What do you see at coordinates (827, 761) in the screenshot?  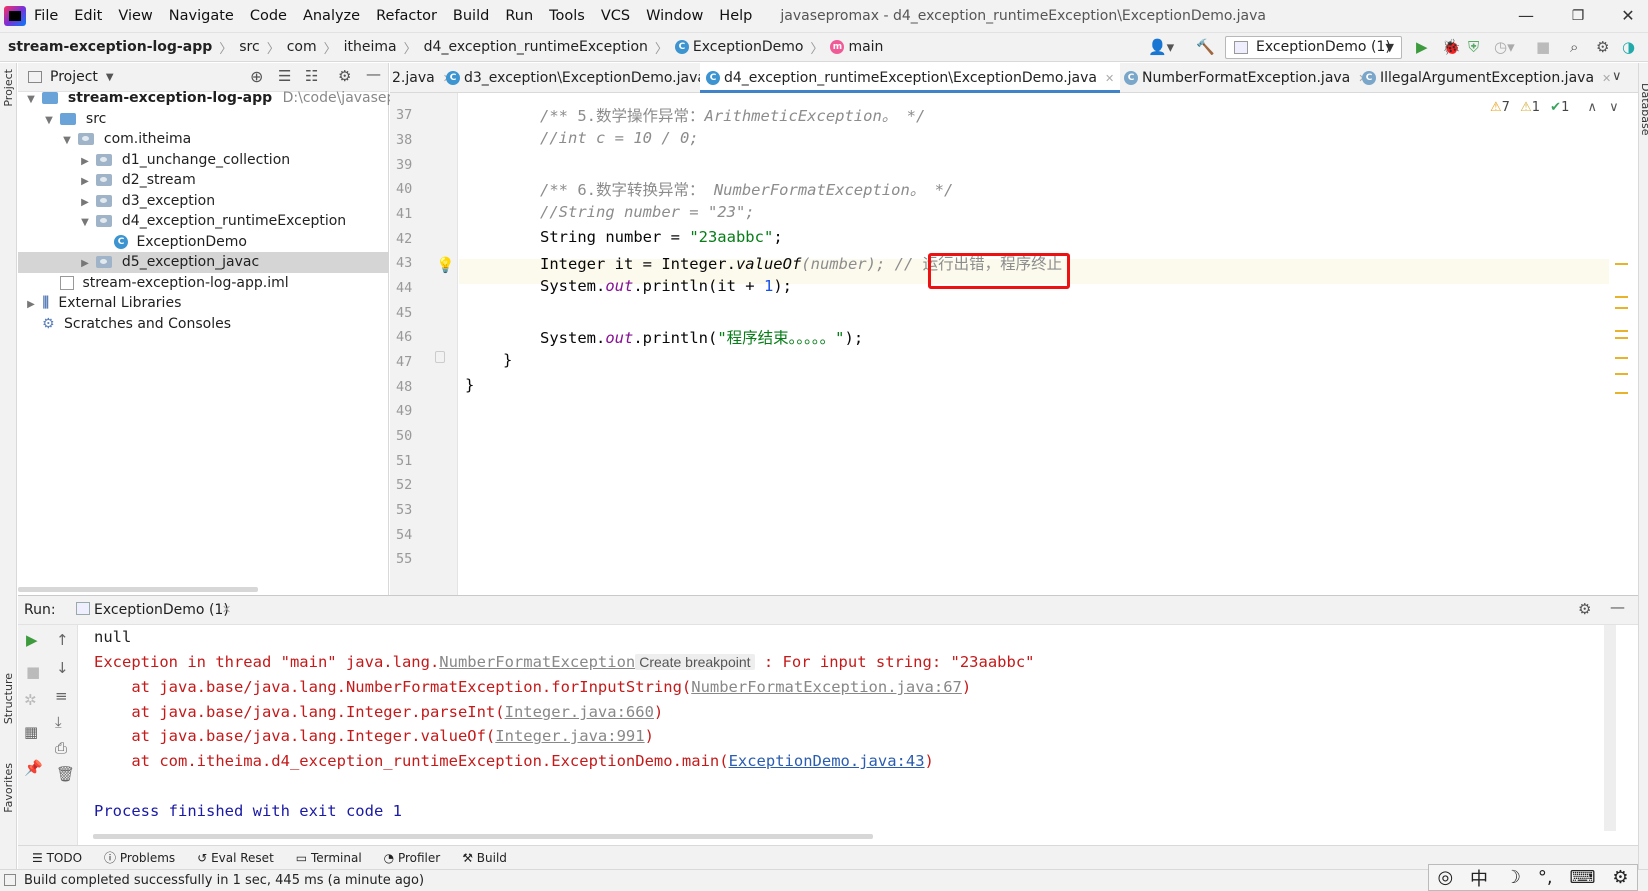 I see `stack-trace-link: ExceptionDemo.java:43` at bounding box center [827, 761].